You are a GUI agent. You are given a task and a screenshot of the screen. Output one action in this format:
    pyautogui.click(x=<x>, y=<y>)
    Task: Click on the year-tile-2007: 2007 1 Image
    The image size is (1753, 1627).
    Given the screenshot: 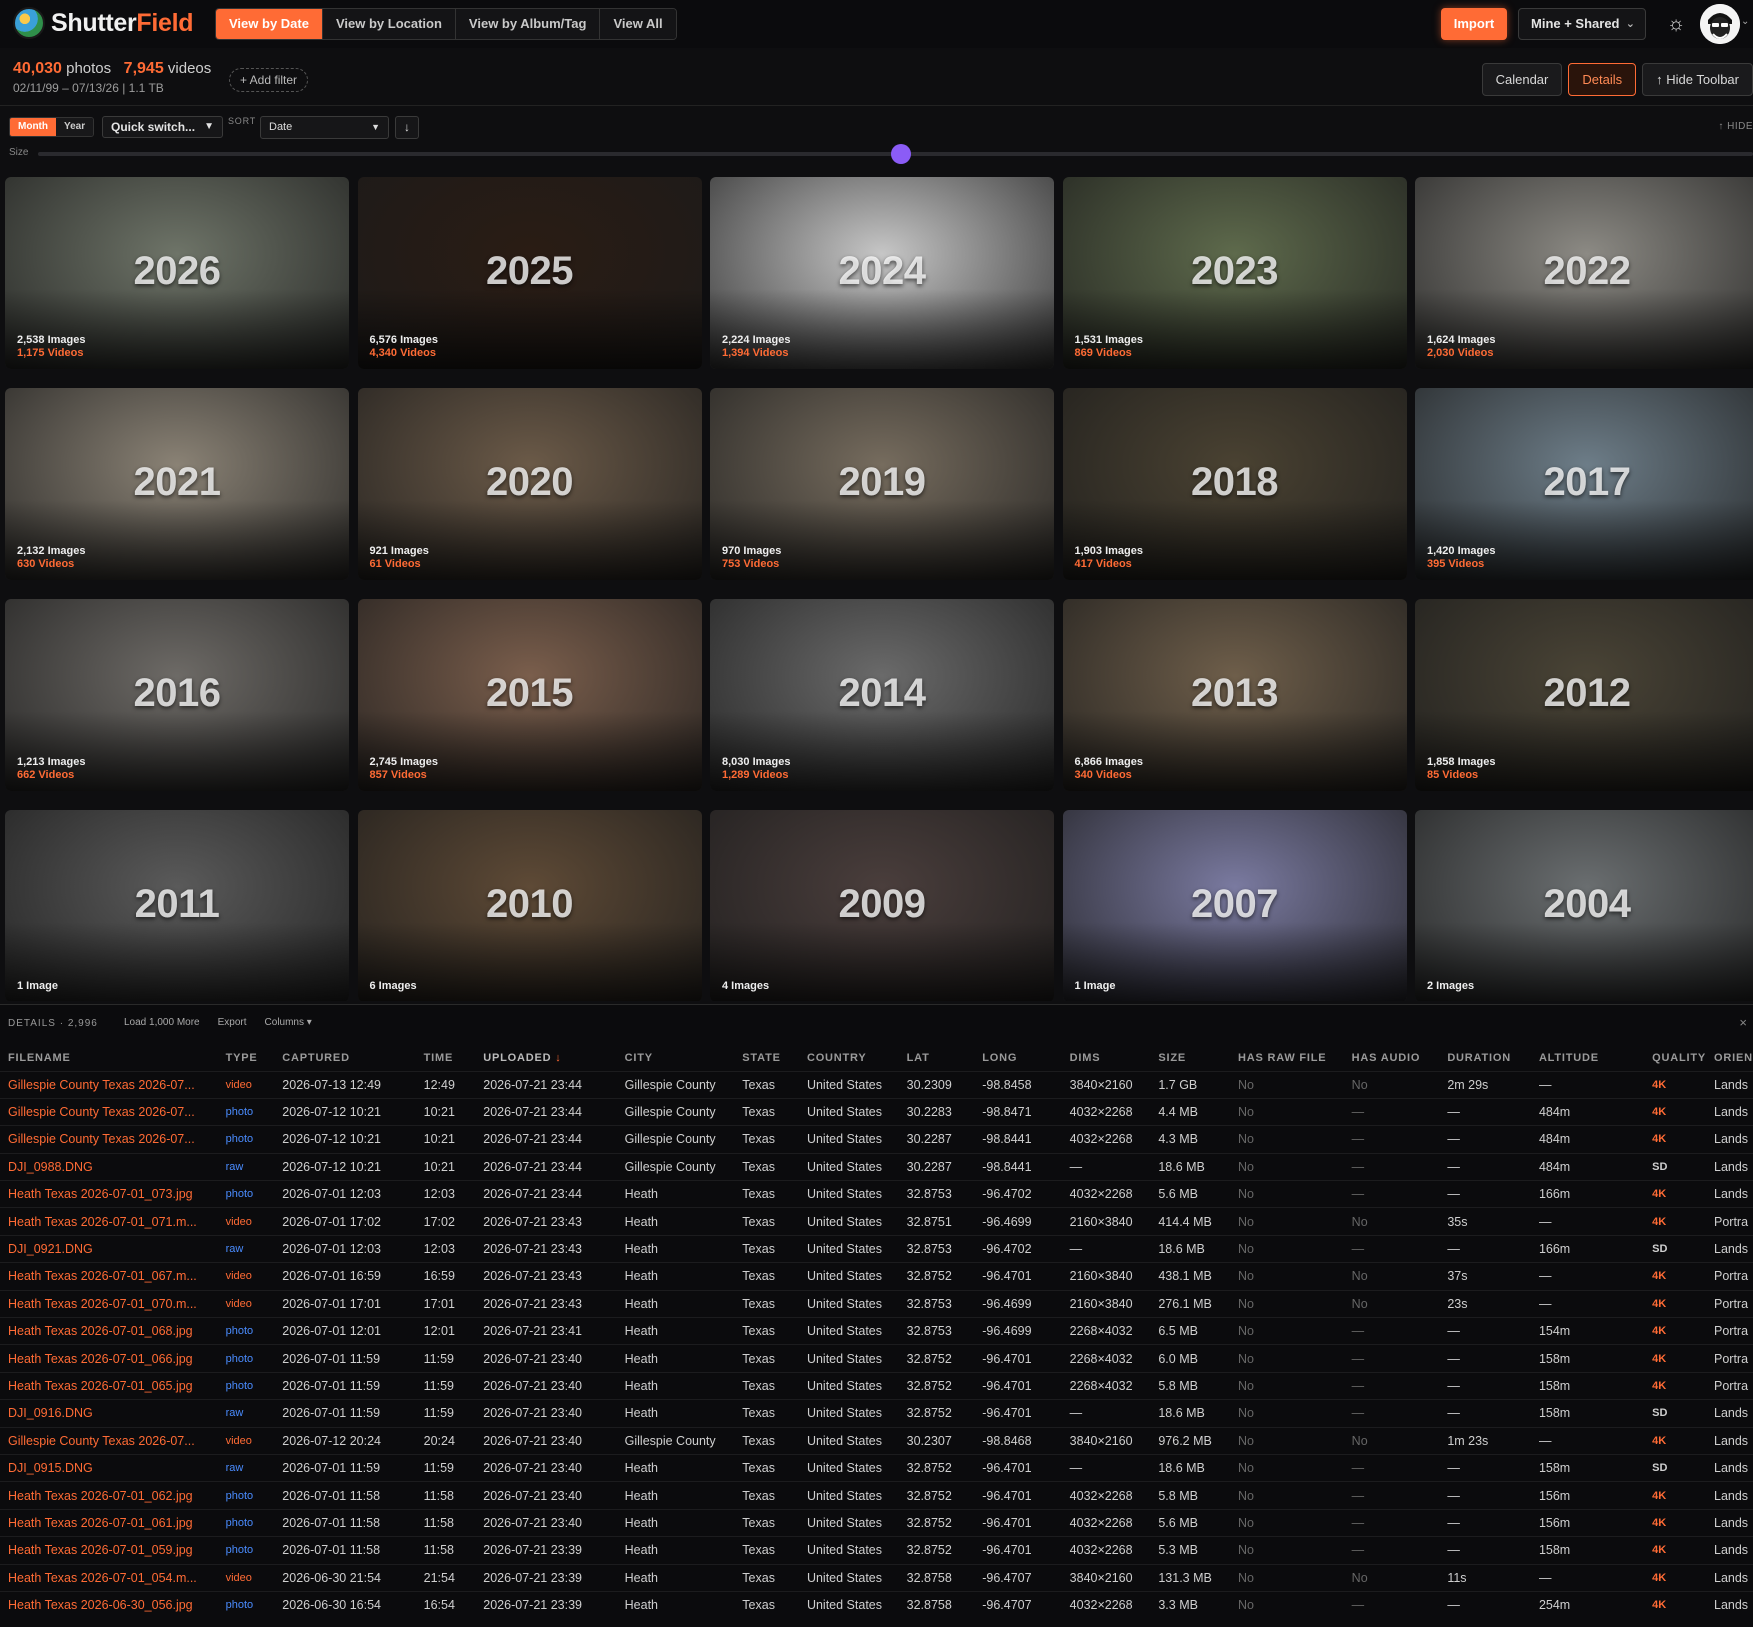 What is the action you would take?
    pyautogui.click(x=1234, y=905)
    